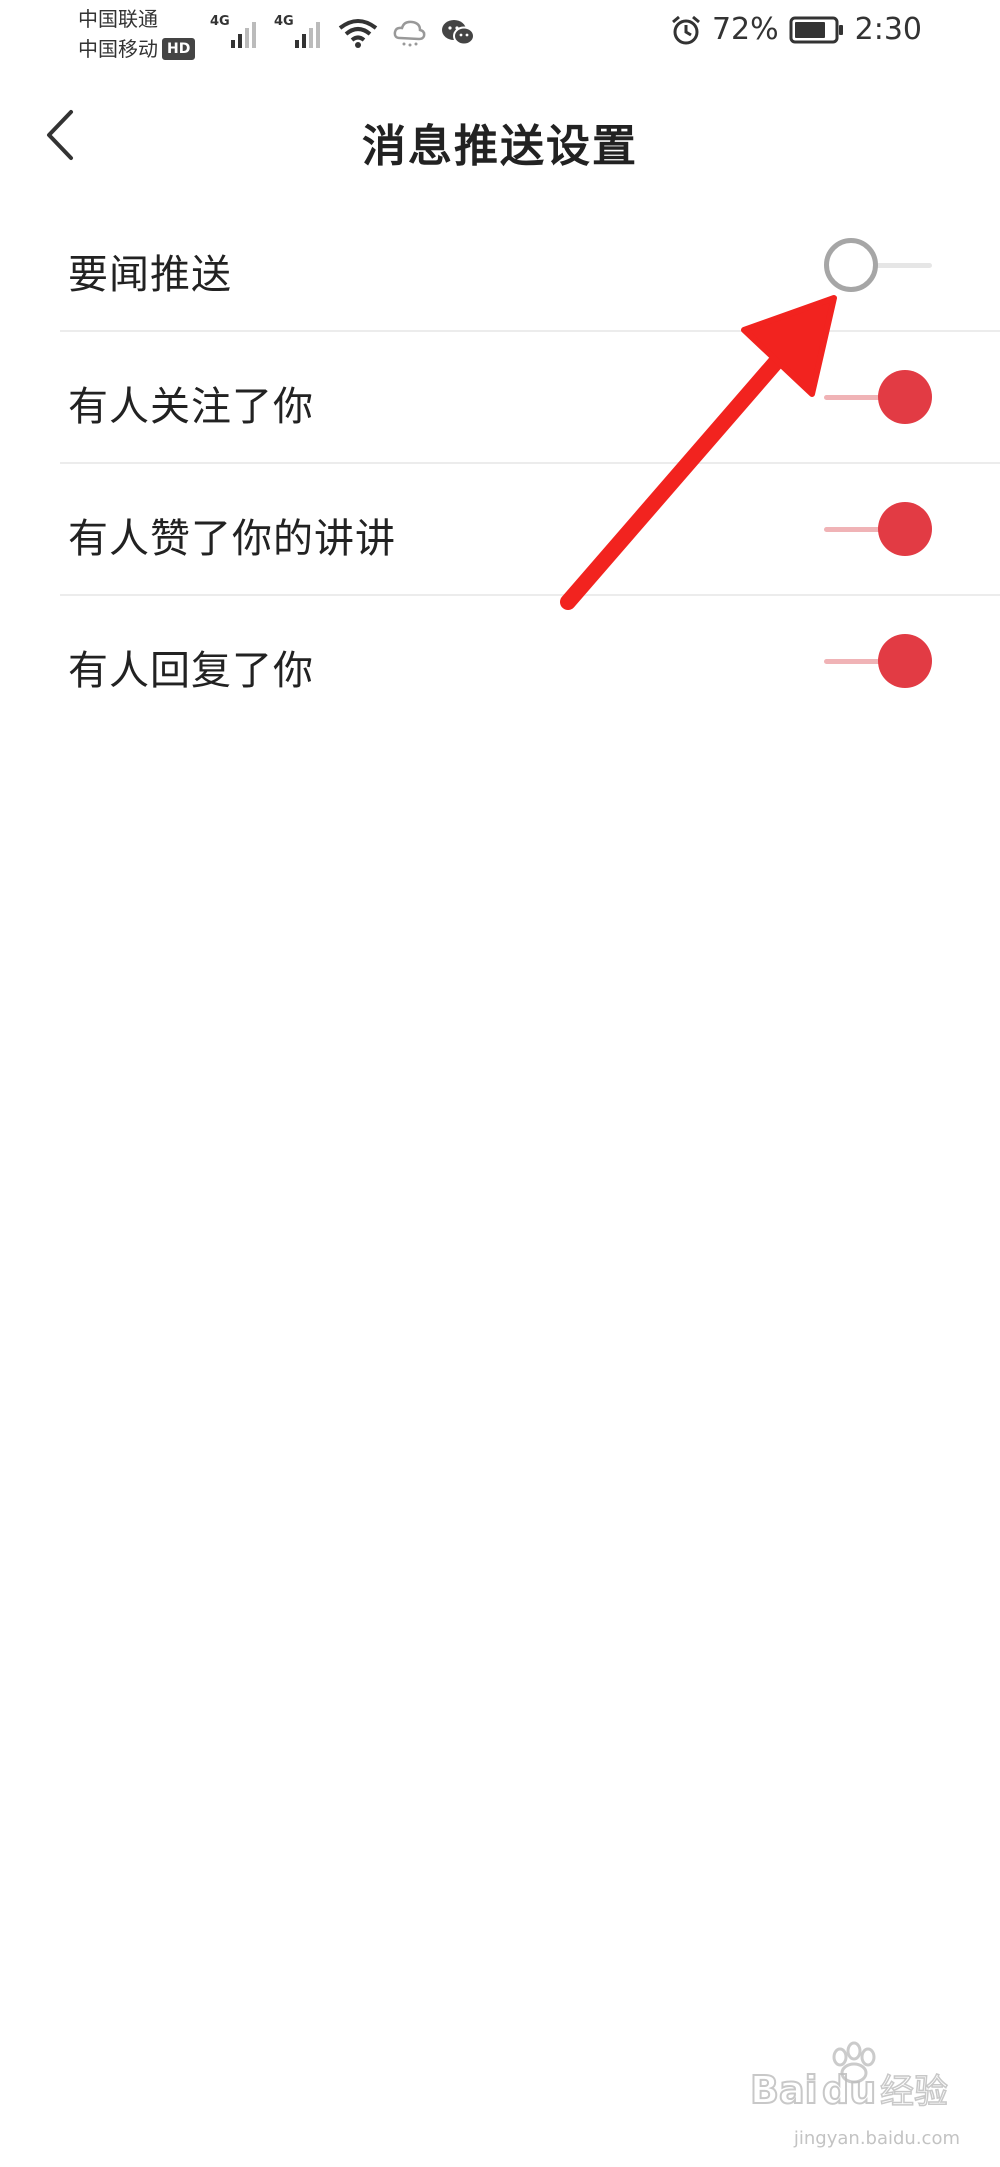 This screenshot has height=2167, width=1000. I want to click on watermark-url: jingyan.baidu.com, so click(876, 2138).